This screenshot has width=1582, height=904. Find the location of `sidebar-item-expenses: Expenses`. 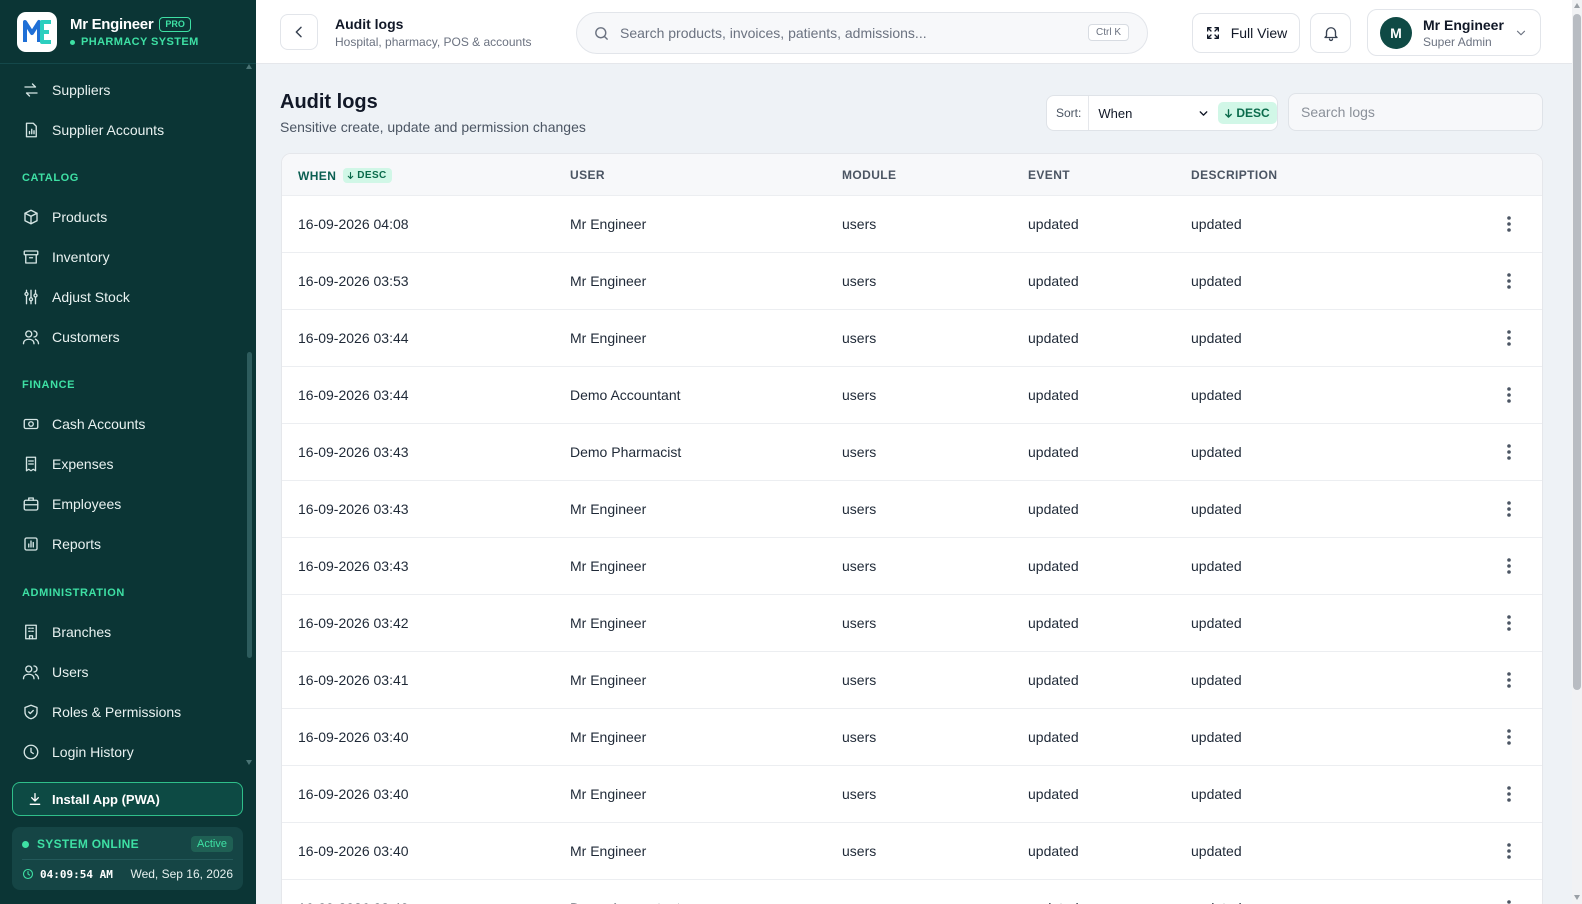

sidebar-item-expenses: Expenses is located at coordinates (67, 464).